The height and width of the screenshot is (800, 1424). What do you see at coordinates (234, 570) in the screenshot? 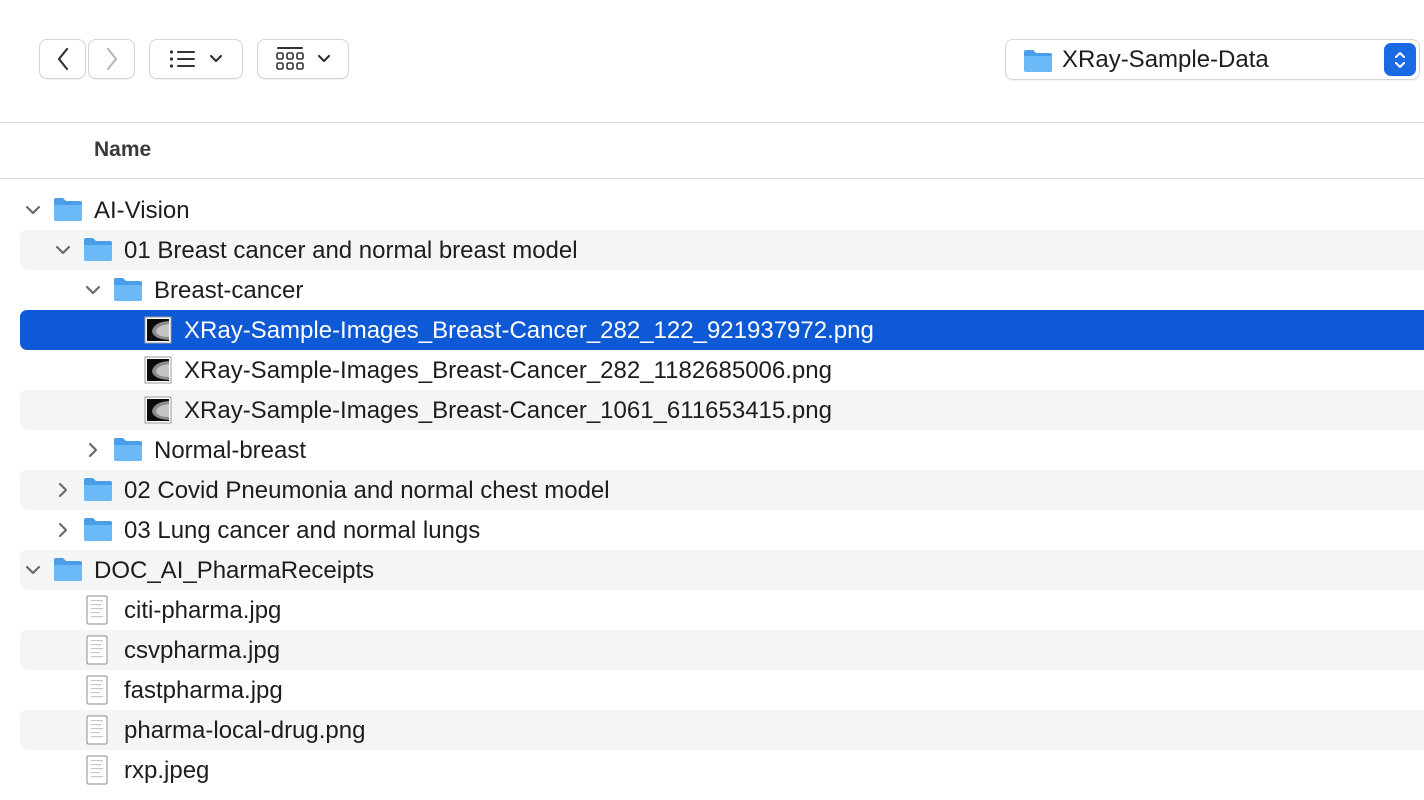
I see `item-name: DOC_AI_PharmaReceipts` at bounding box center [234, 570].